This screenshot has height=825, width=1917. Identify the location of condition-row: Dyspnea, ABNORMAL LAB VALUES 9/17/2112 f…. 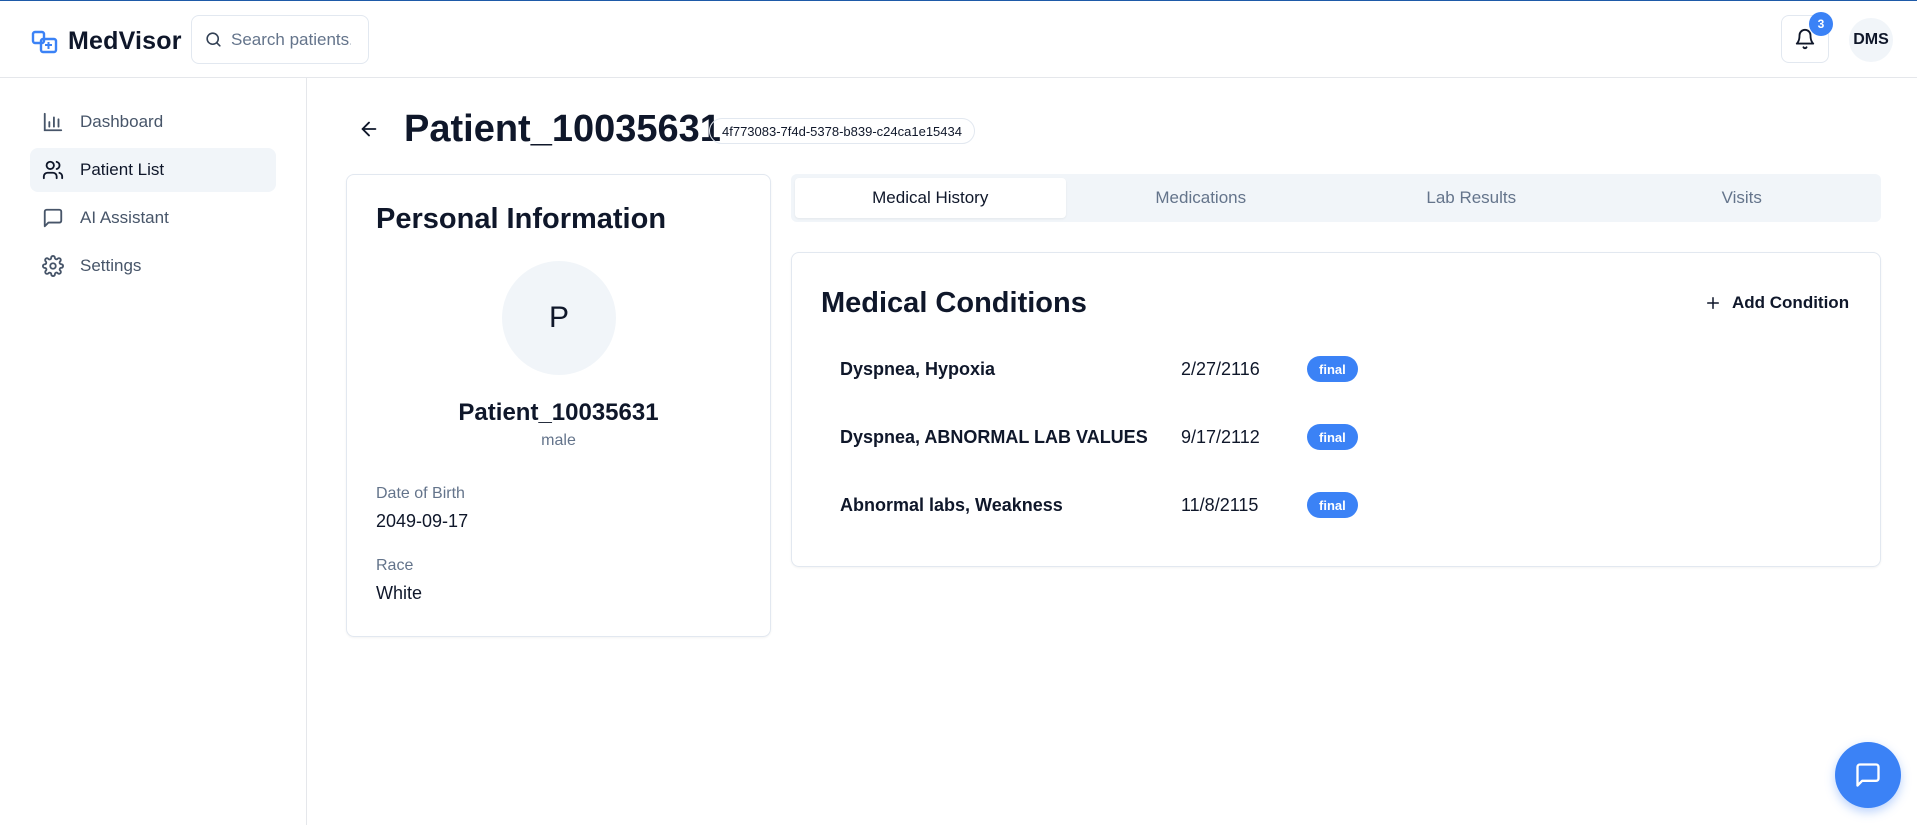
(1099, 437).